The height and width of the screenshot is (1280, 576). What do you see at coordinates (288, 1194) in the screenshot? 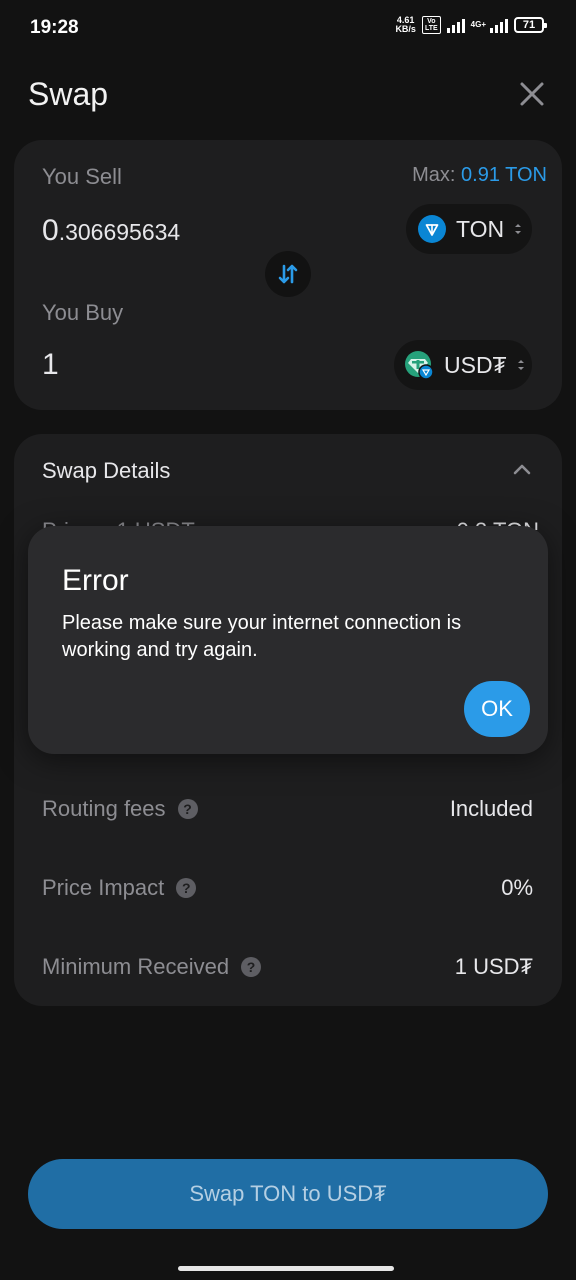
I see `swap-button: Swap TON to USD₮` at bounding box center [288, 1194].